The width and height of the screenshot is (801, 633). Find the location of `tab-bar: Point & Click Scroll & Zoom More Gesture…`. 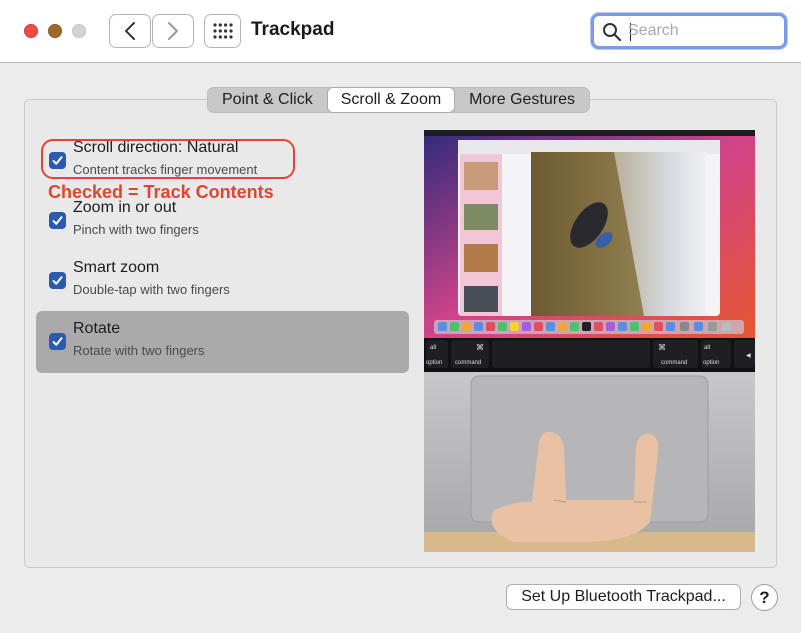

tab-bar: Point & Click Scroll & Zoom More Gesture… is located at coordinates (398, 100).